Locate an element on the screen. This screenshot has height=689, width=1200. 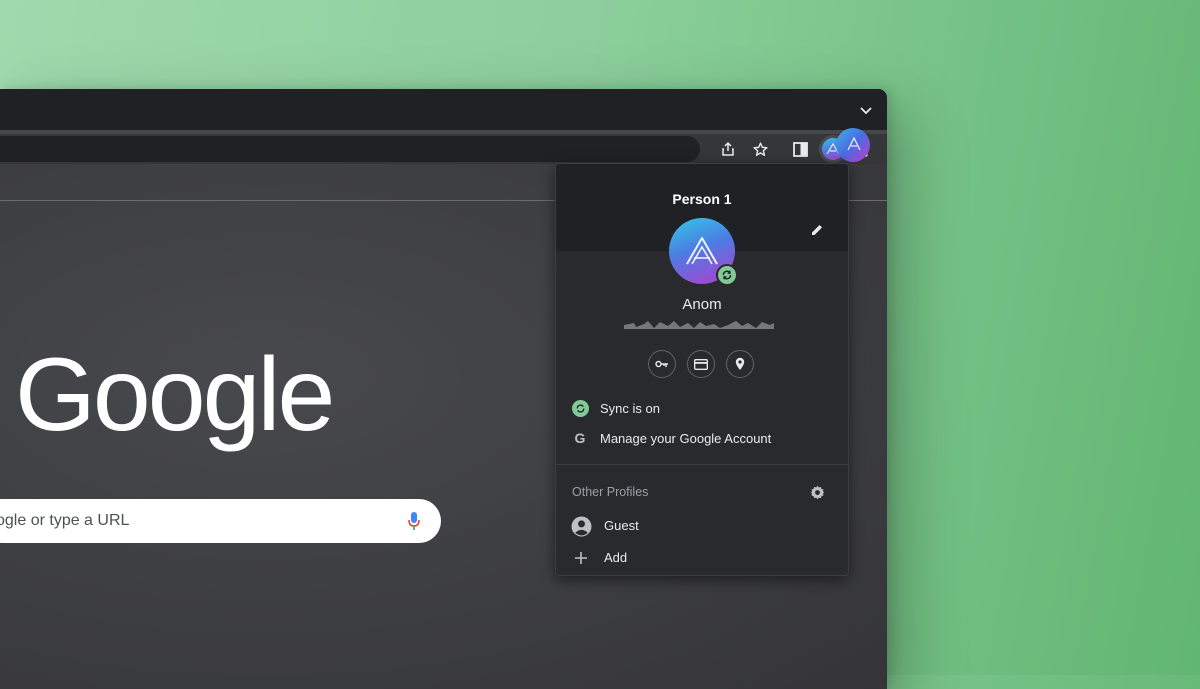
payment-methods-button is located at coordinates (701, 364).